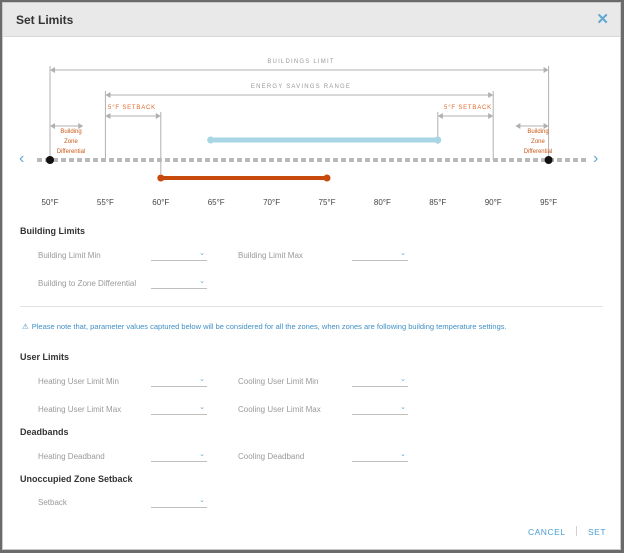  Describe the element at coordinates (440, 116) in the screenshot. I see `setback-right-arrow-arrowhead-left` at that location.